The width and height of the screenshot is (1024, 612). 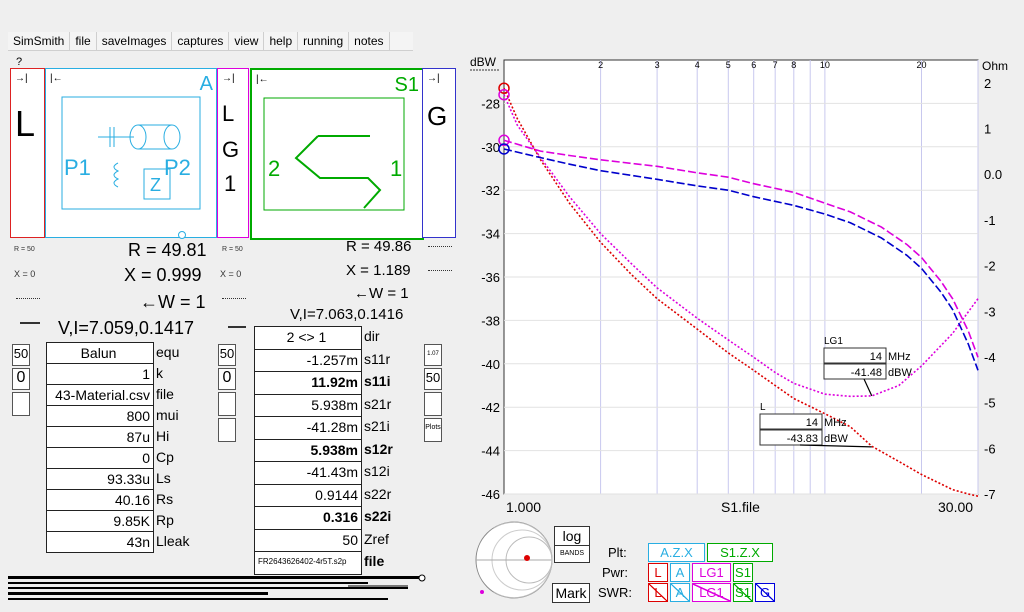 What do you see at coordinates (369, 41) in the screenshot?
I see `menu-item-notes: notes` at bounding box center [369, 41].